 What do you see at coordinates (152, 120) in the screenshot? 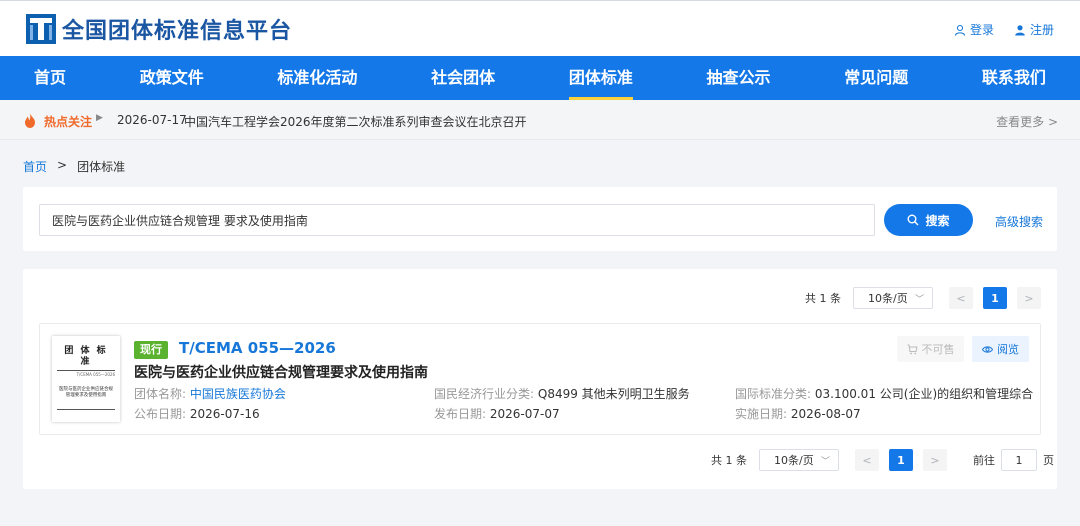
I see `hot-date: 2026-07-17` at bounding box center [152, 120].